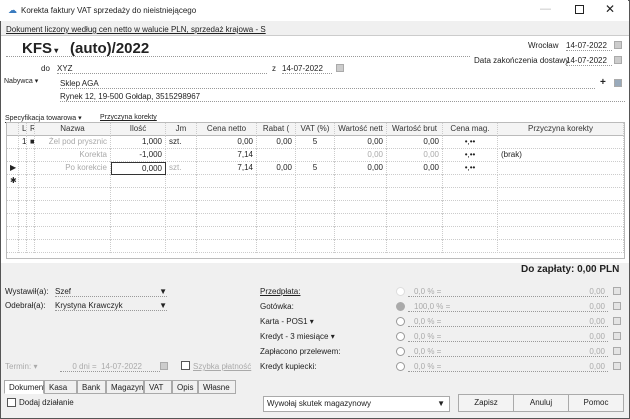 Image resolution: width=630 pixels, height=419 pixels. Describe the element at coordinates (40, 48) in the screenshot. I see `doc-type-dropdown: KFS ▾` at that location.